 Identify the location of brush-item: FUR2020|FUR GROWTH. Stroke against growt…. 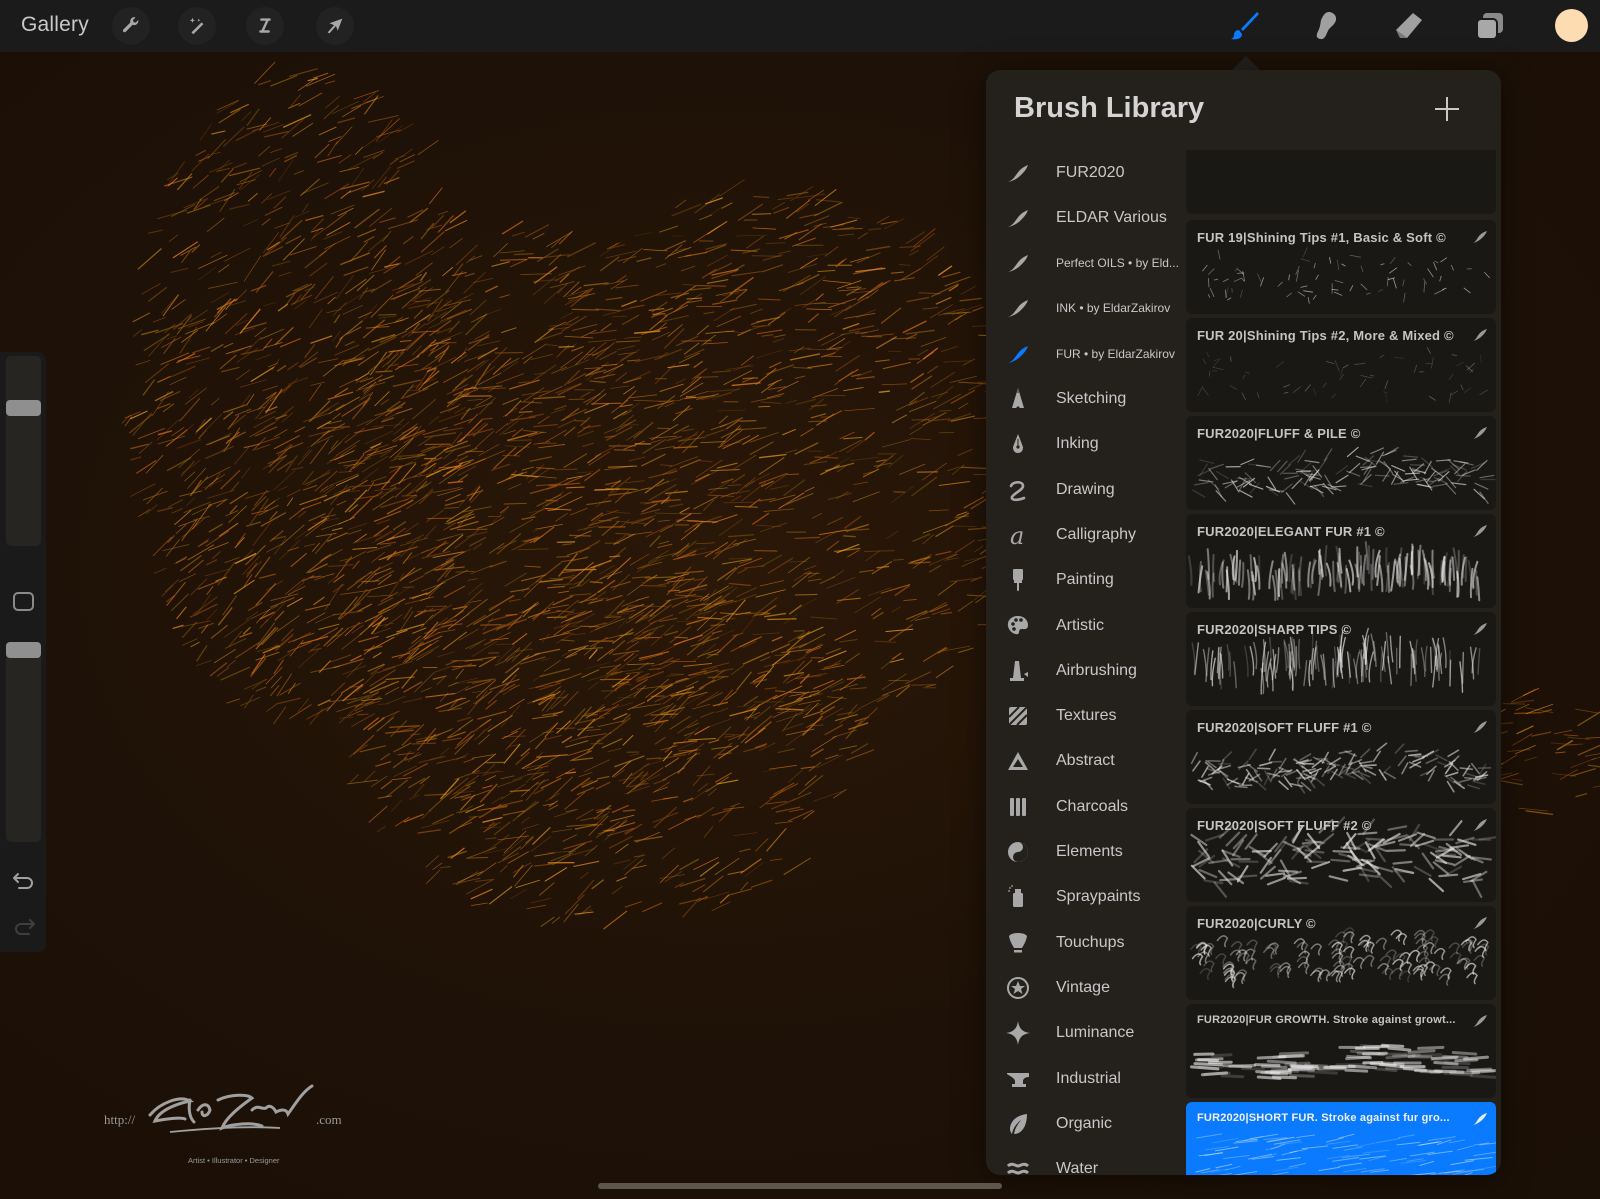
(1341, 1051).